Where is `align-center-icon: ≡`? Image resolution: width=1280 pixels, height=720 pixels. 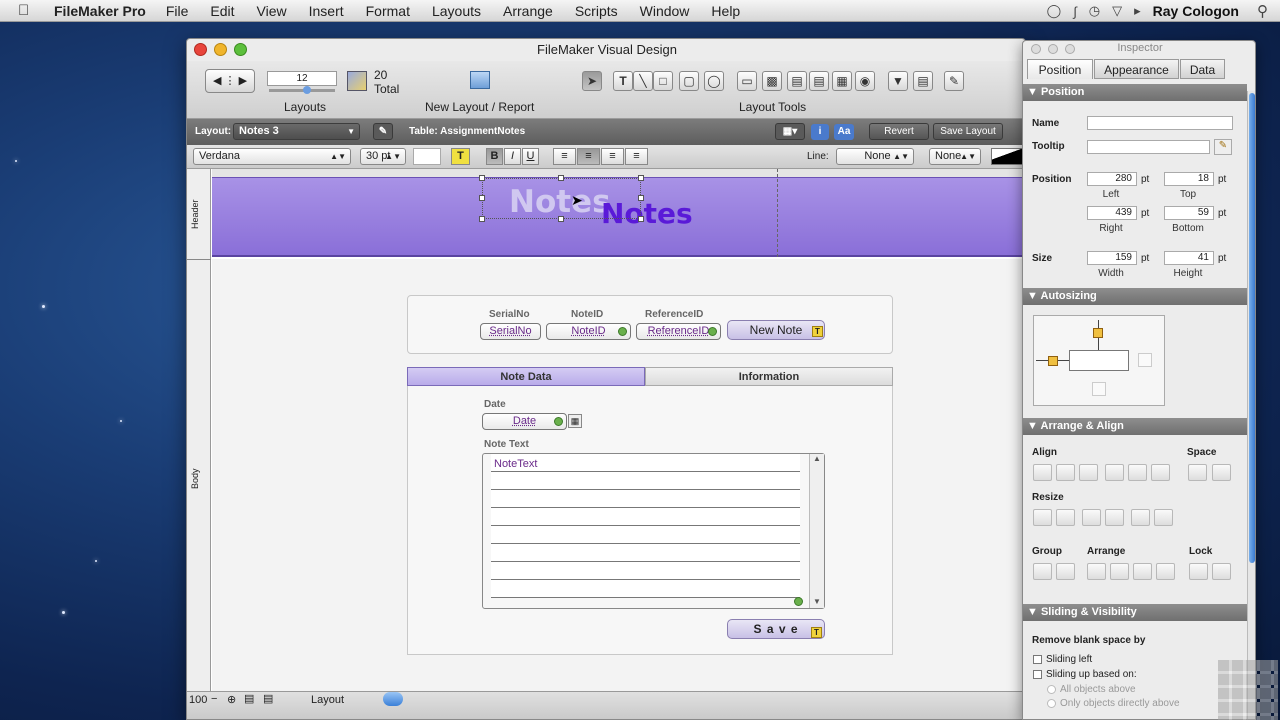
align-center-icon: ≡ is located at coordinates (588, 156).